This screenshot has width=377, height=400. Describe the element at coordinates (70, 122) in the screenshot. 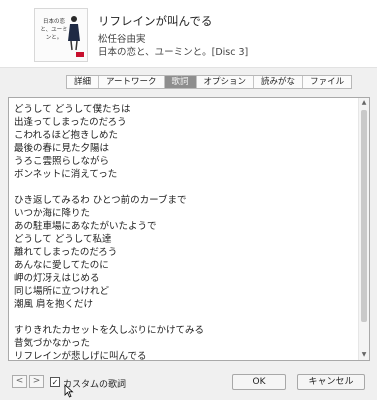

I see `lyric-line: 出逢ってしまったのだろう` at that location.